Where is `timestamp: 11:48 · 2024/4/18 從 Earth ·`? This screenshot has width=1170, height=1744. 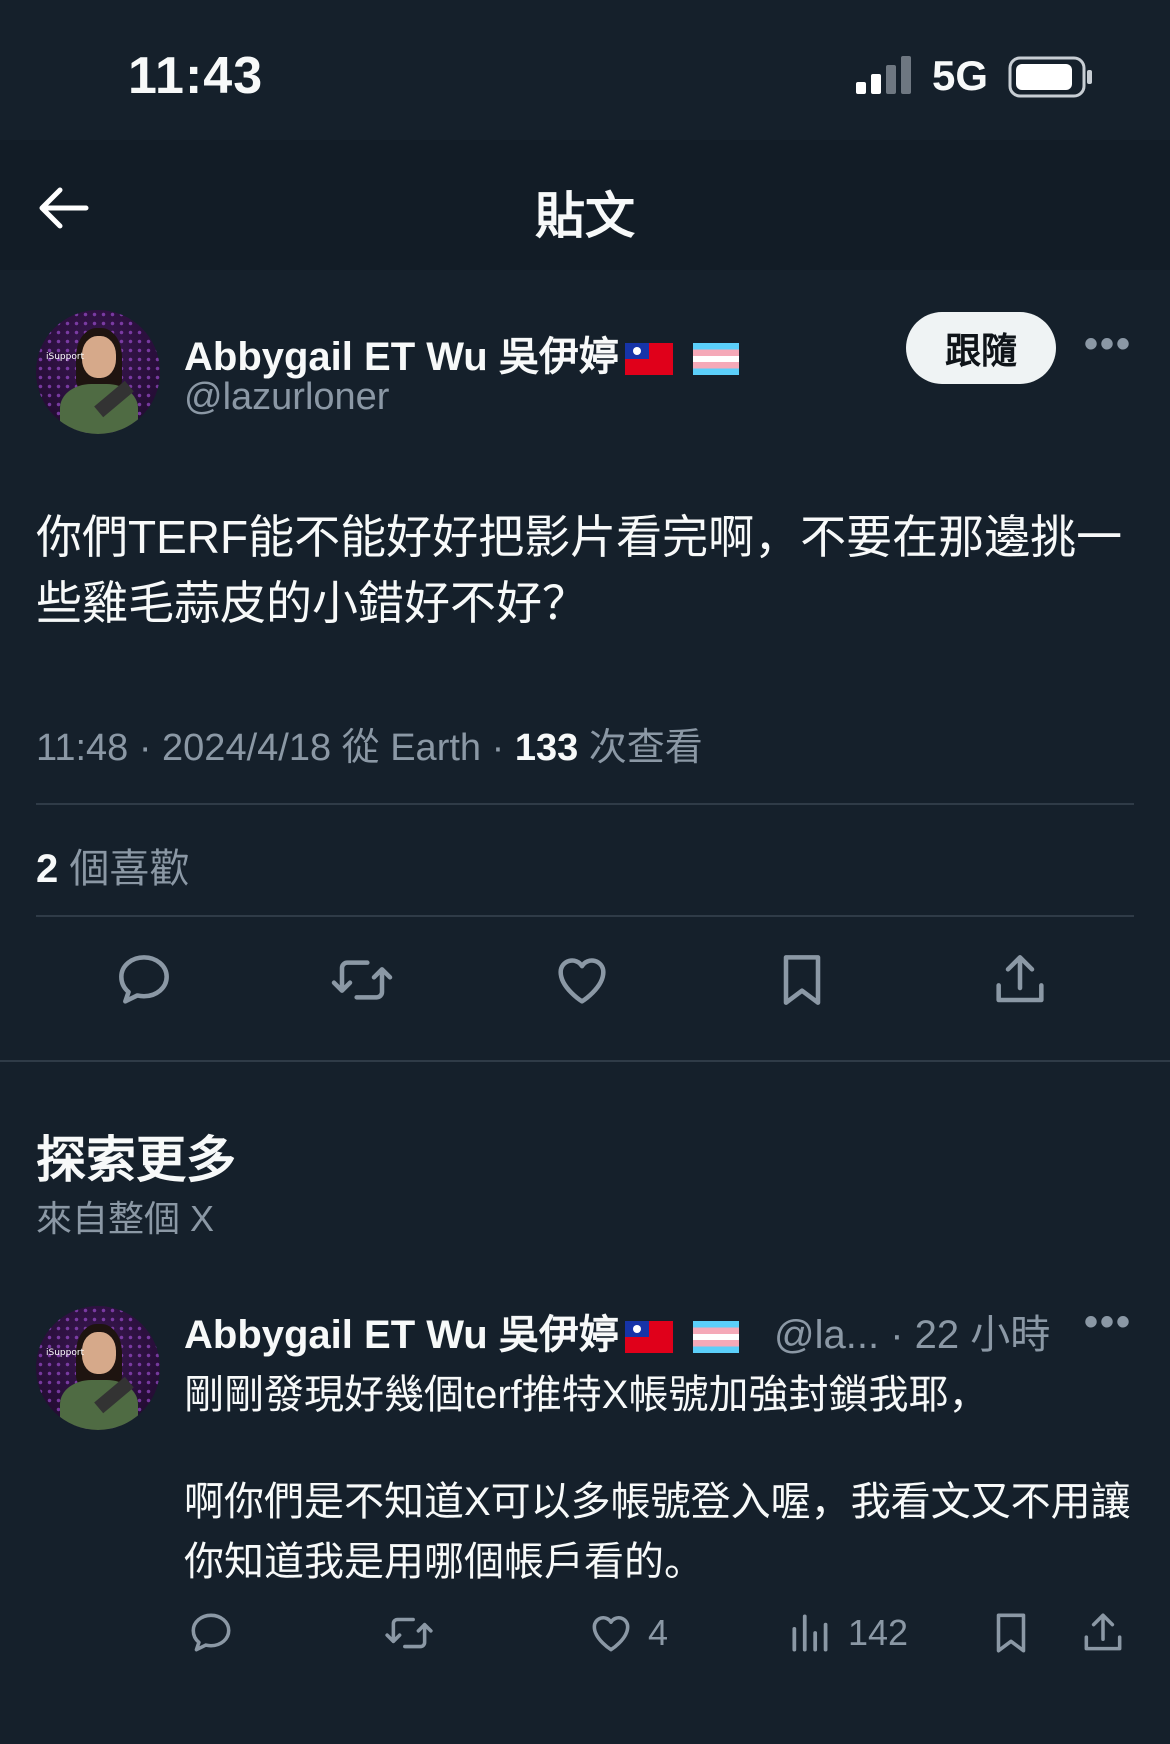 timestamp: 11:48 · 2024/4/18 從 Earth · is located at coordinates (275, 748).